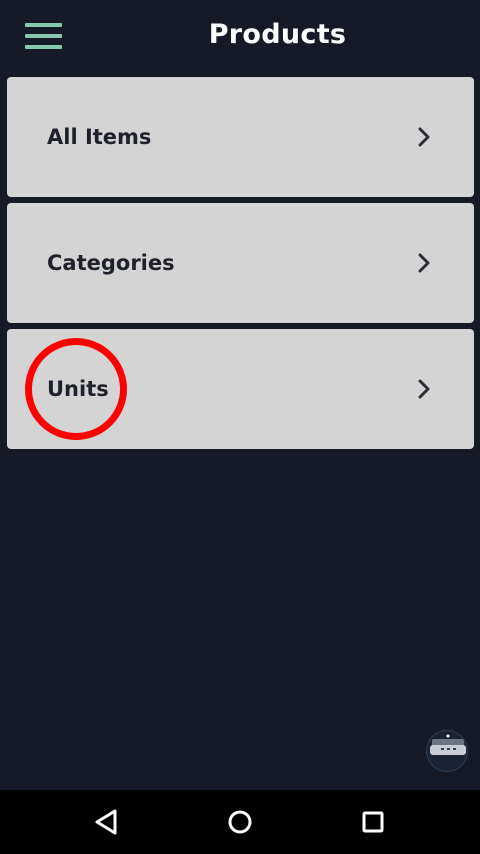  Describe the element at coordinates (448, 744) in the screenshot. I see `floating-assistant-icon` at that location.